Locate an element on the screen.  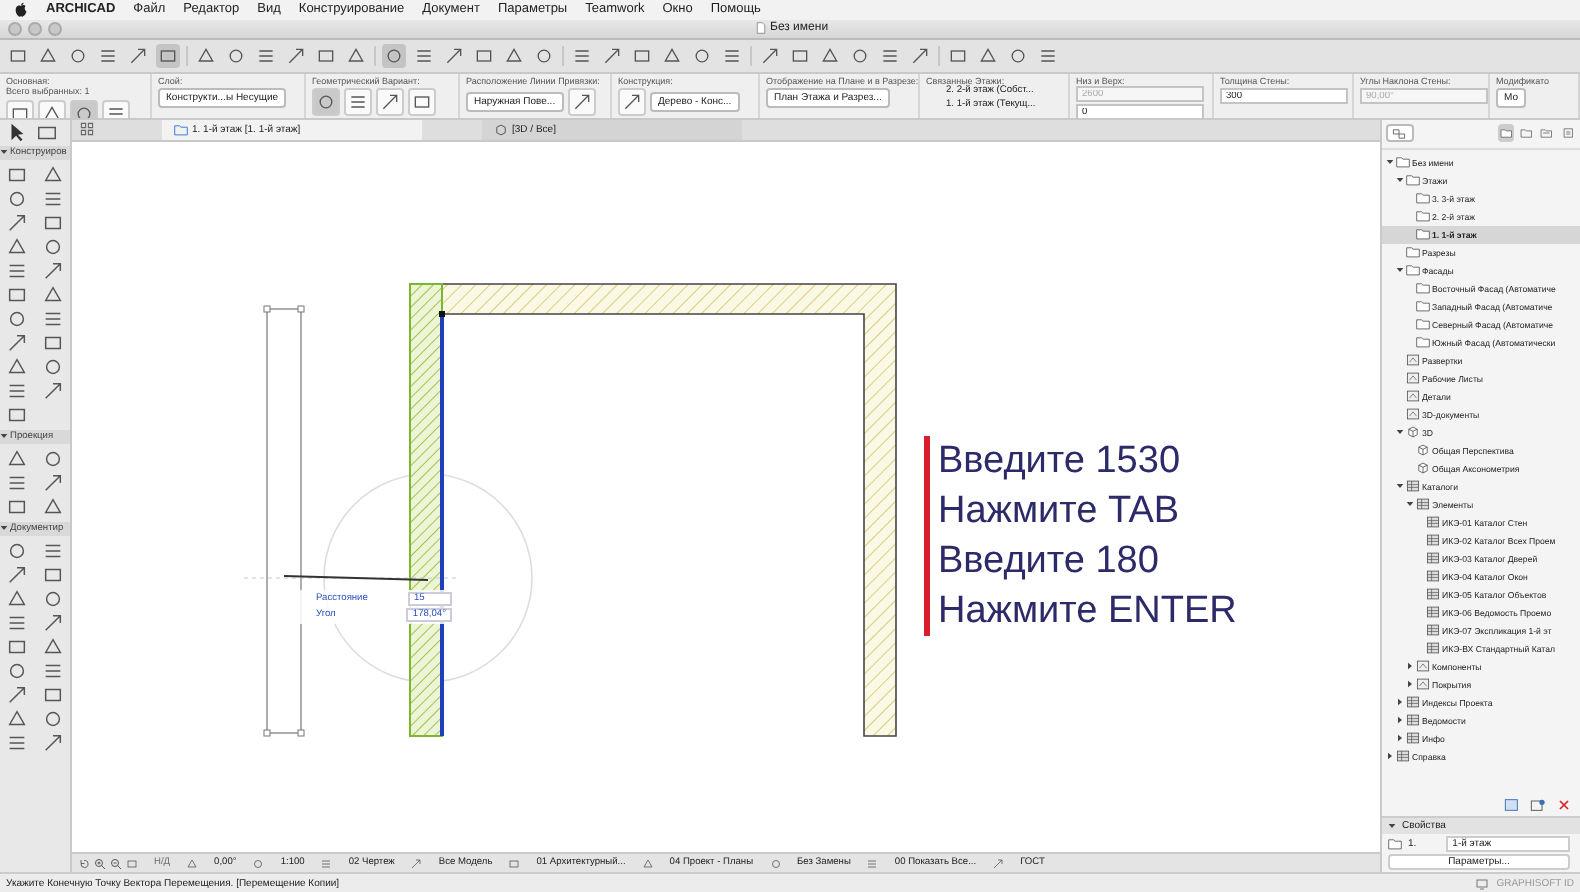
marquee-icon is located at coordinates (47, 132).